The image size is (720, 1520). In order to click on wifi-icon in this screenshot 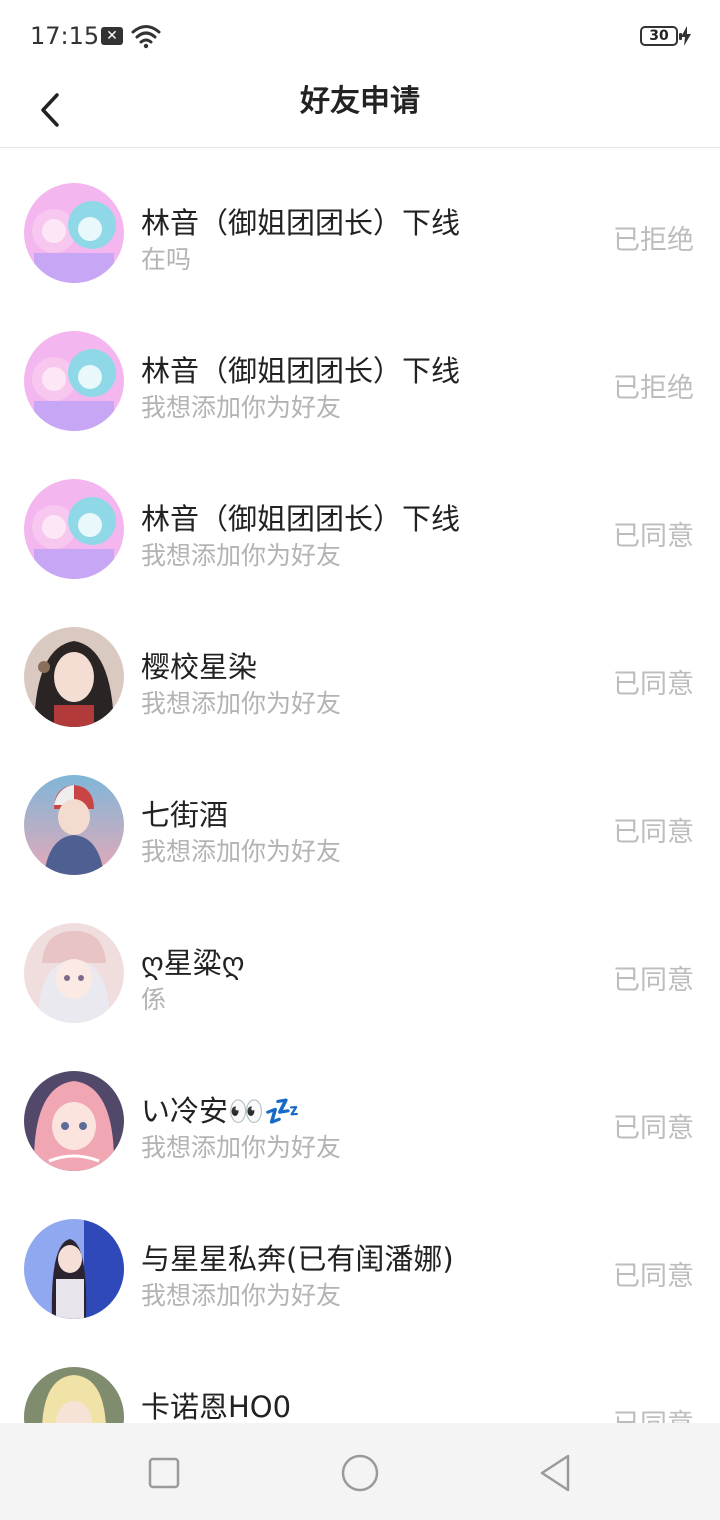, I will do `click(146, 37)`.